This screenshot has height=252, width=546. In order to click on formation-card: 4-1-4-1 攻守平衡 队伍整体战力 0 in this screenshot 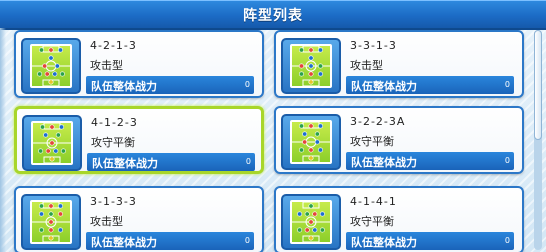, I will do `click(399, 219)`.